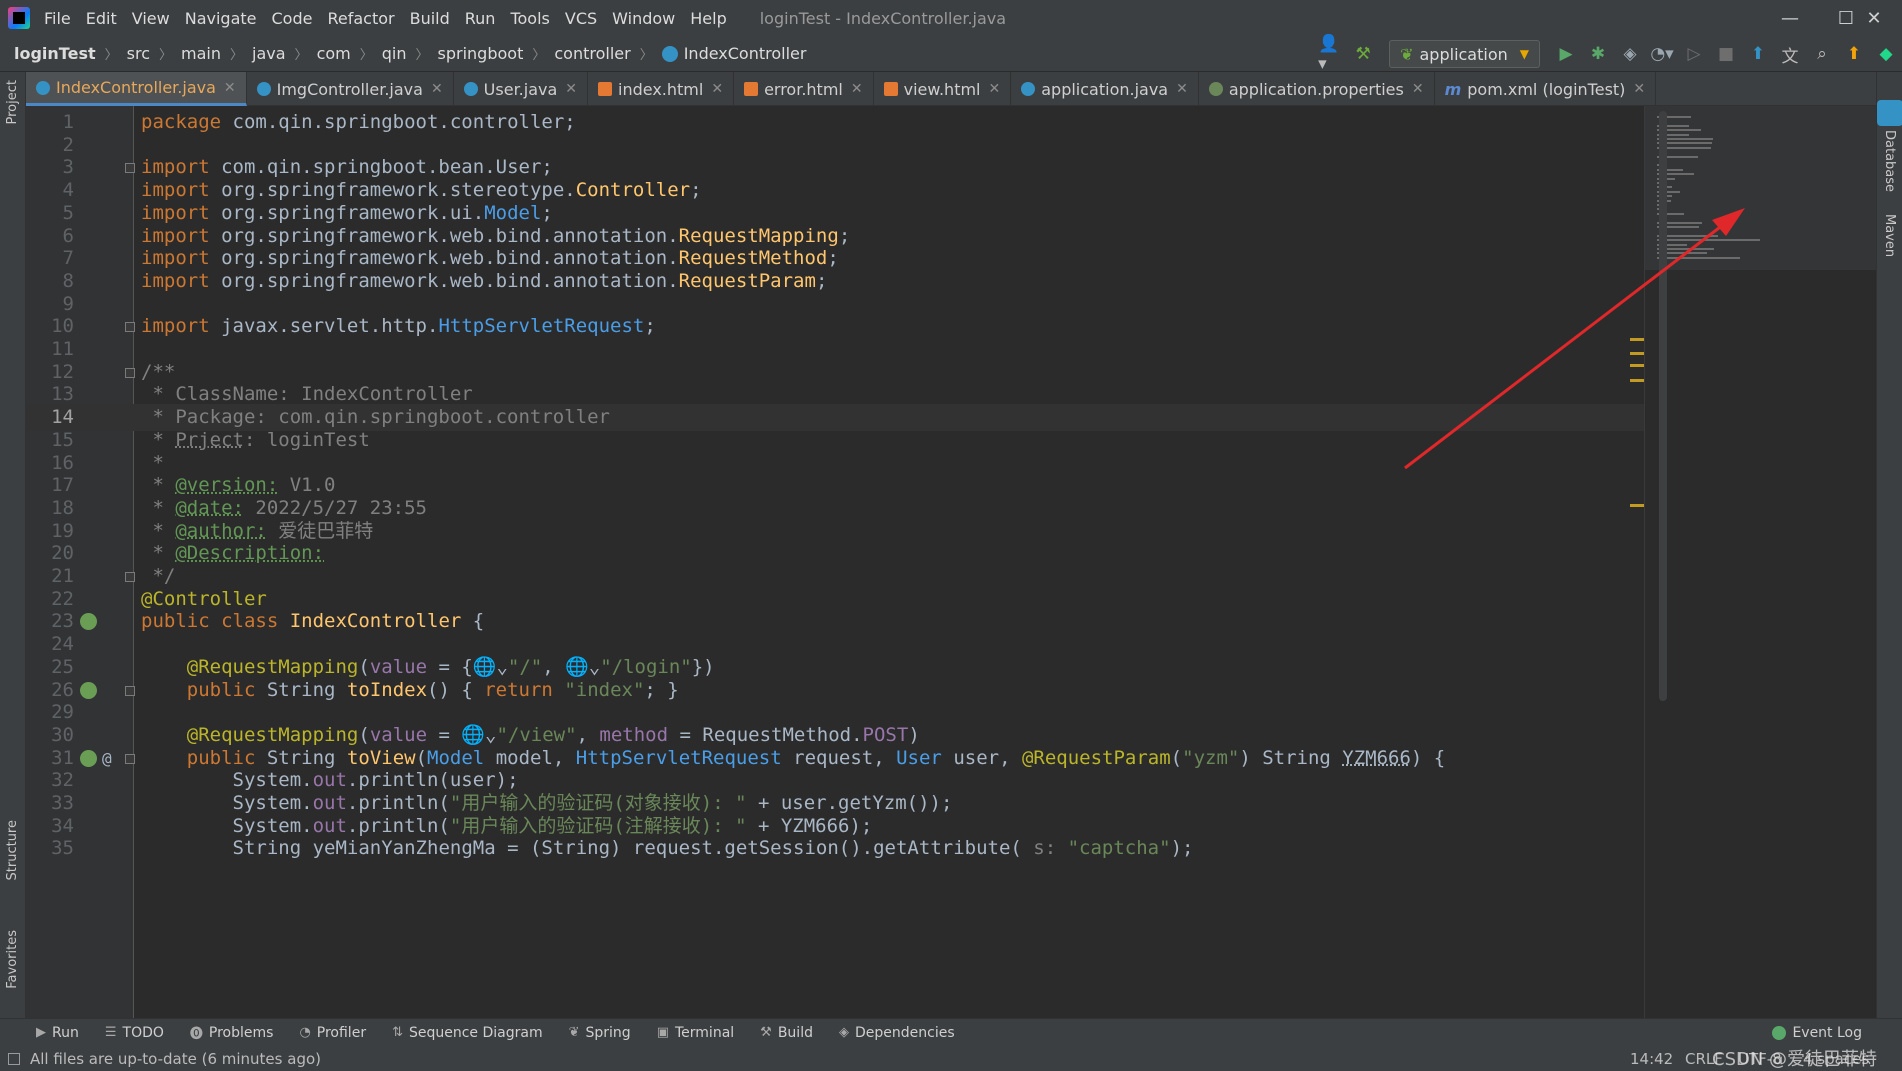 The image size is (1902, 1071). What do you see at coordinates (786, 1032) in the screenshot?
I see `tool-window-build: ⚒ Build` at bounding box center [786, 1032].